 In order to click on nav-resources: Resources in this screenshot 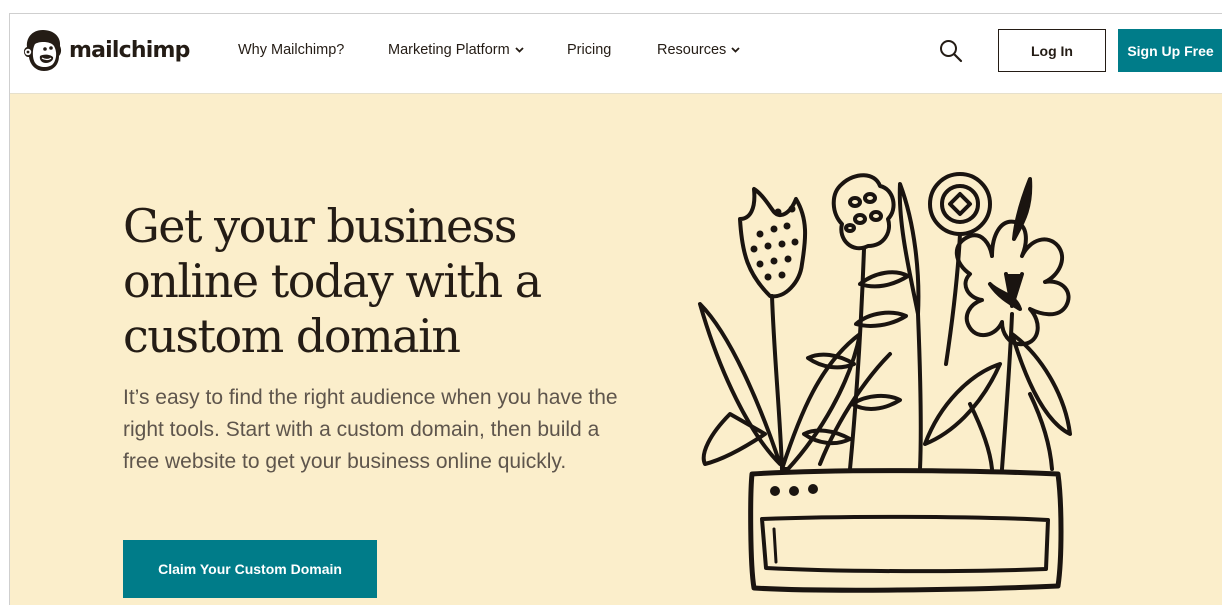, I will do `click(698, 50)`.